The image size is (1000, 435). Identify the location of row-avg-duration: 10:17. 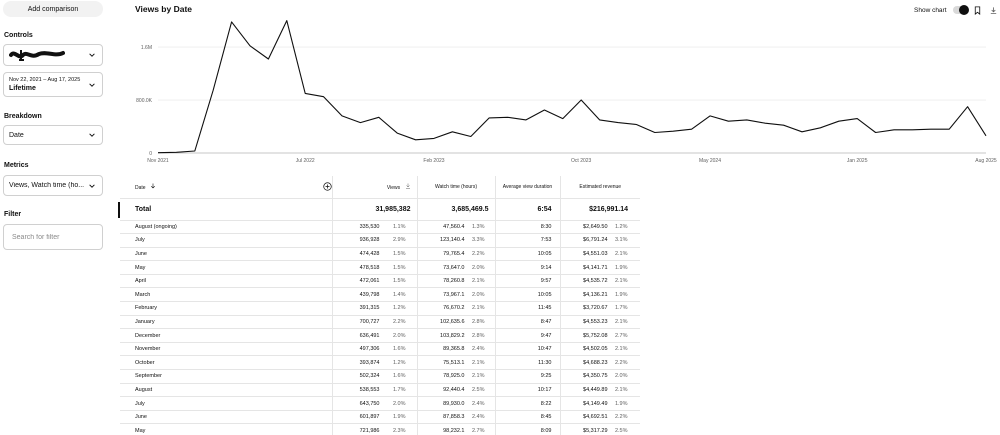
(527, 390).